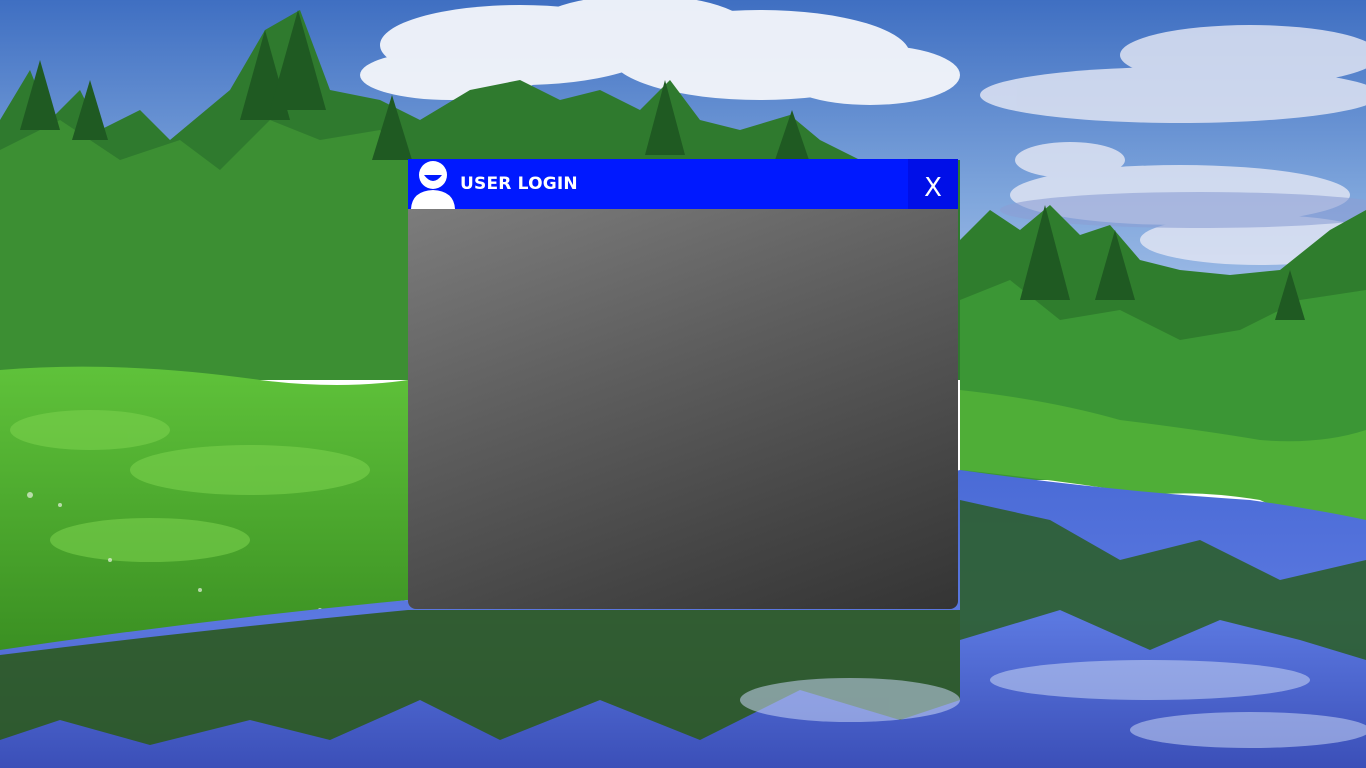 This screenshot has width=1366, height=768. Describe the element at coordinates (933, 184) in the screenshot. I see `close-button: X` at that location.